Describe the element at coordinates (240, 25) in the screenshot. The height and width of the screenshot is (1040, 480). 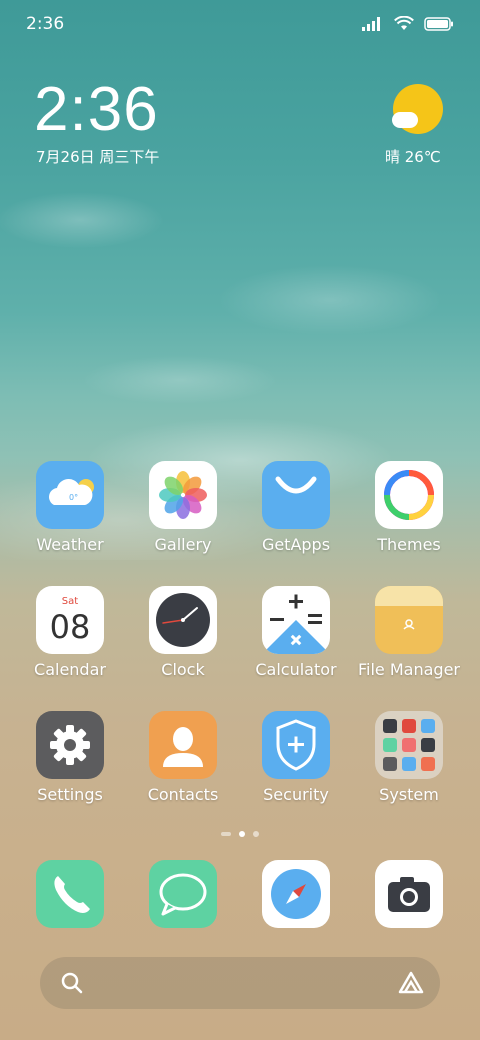
I see `status-bar: 2:36` at that location.